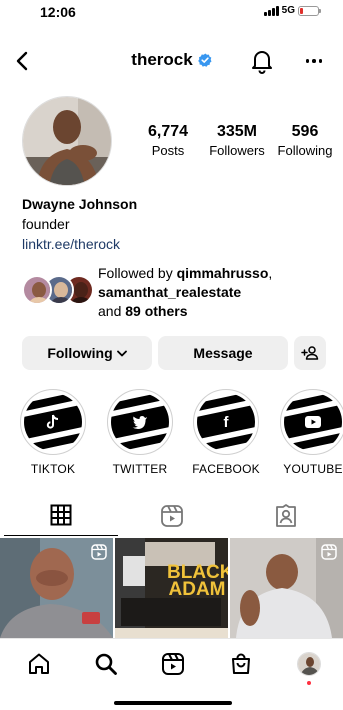 This screenshot has height=710, width=343. I want to click on tab-tagged, so click(286, 518).